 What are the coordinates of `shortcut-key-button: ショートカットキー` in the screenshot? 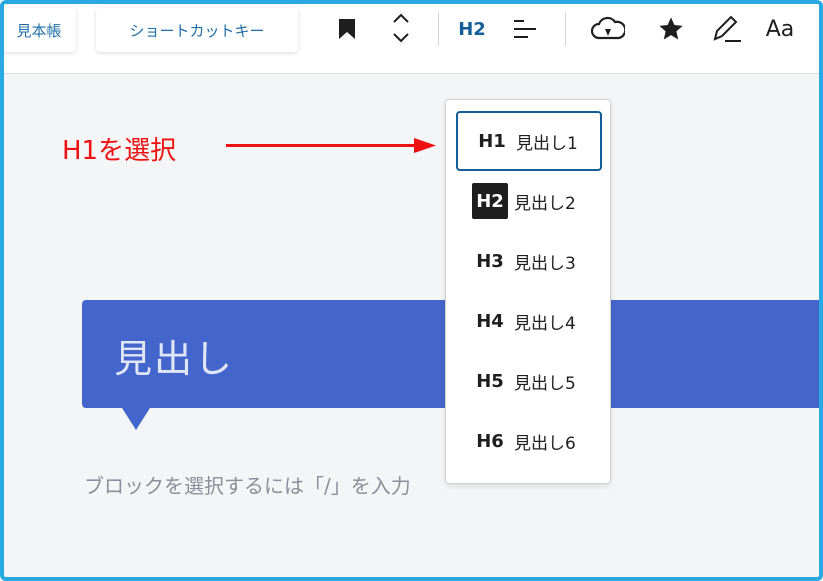 It's located at (197, 30).